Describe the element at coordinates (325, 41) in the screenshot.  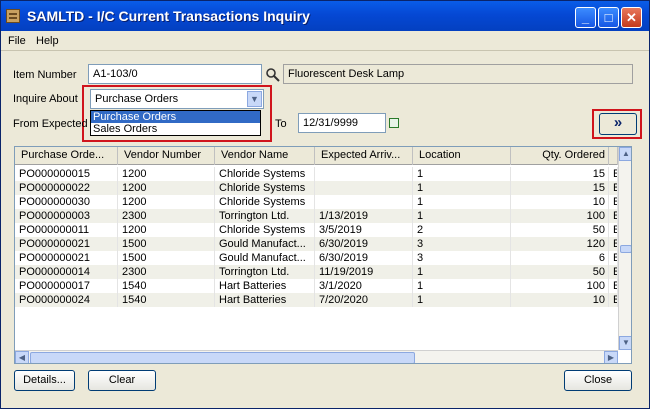
I see `menu-bar: File Help` at that location.